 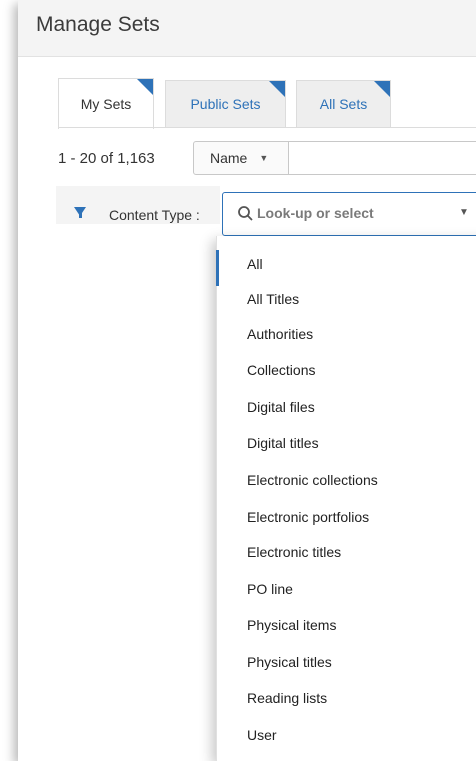 I want to click on tabs-divider, so click(x=267, y=127).